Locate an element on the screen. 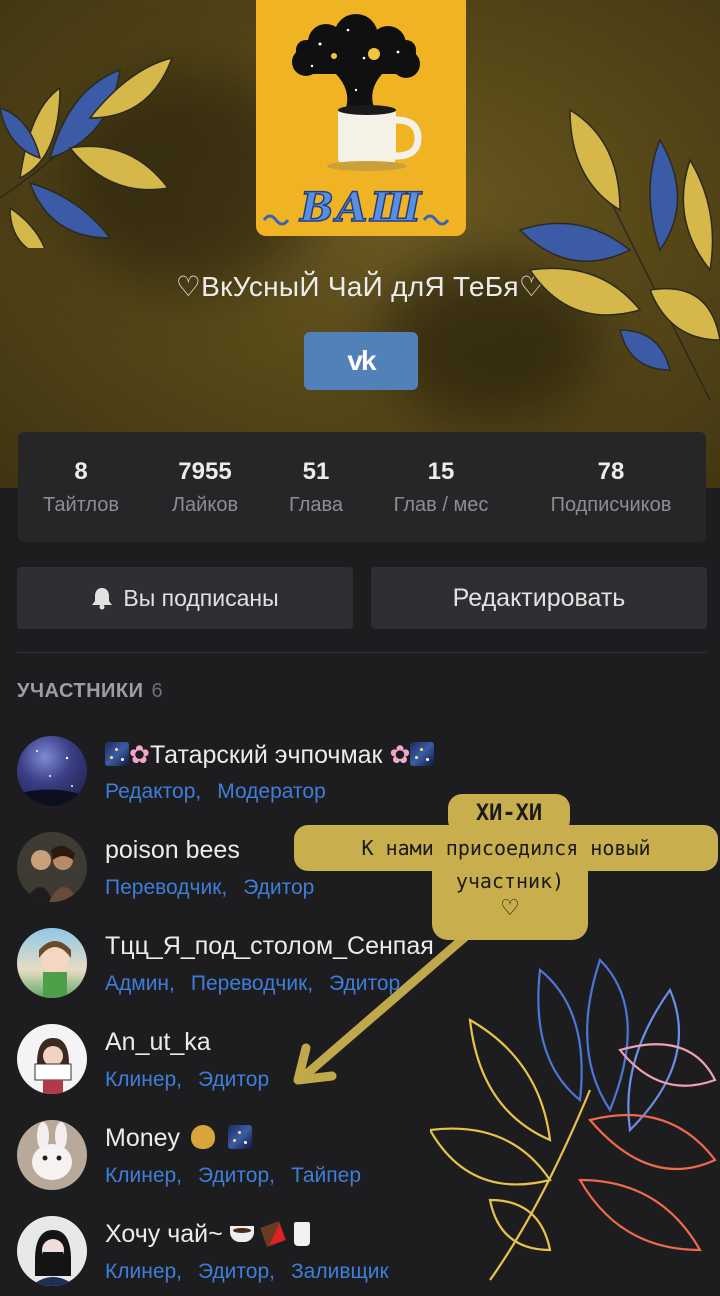 The height and width of the screenshot is (1296, 720). member-row: Хочу чай~ Клинер, Эдитор, Заливщик is located at coordinates (267, 1256).